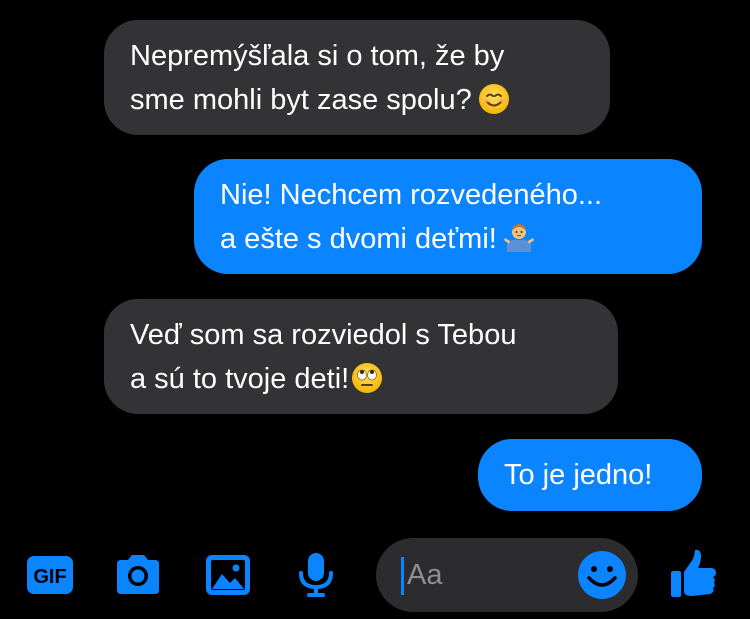 This screenshot has height=619, width=750. I want to click on emoji-button, so click(602, 575).